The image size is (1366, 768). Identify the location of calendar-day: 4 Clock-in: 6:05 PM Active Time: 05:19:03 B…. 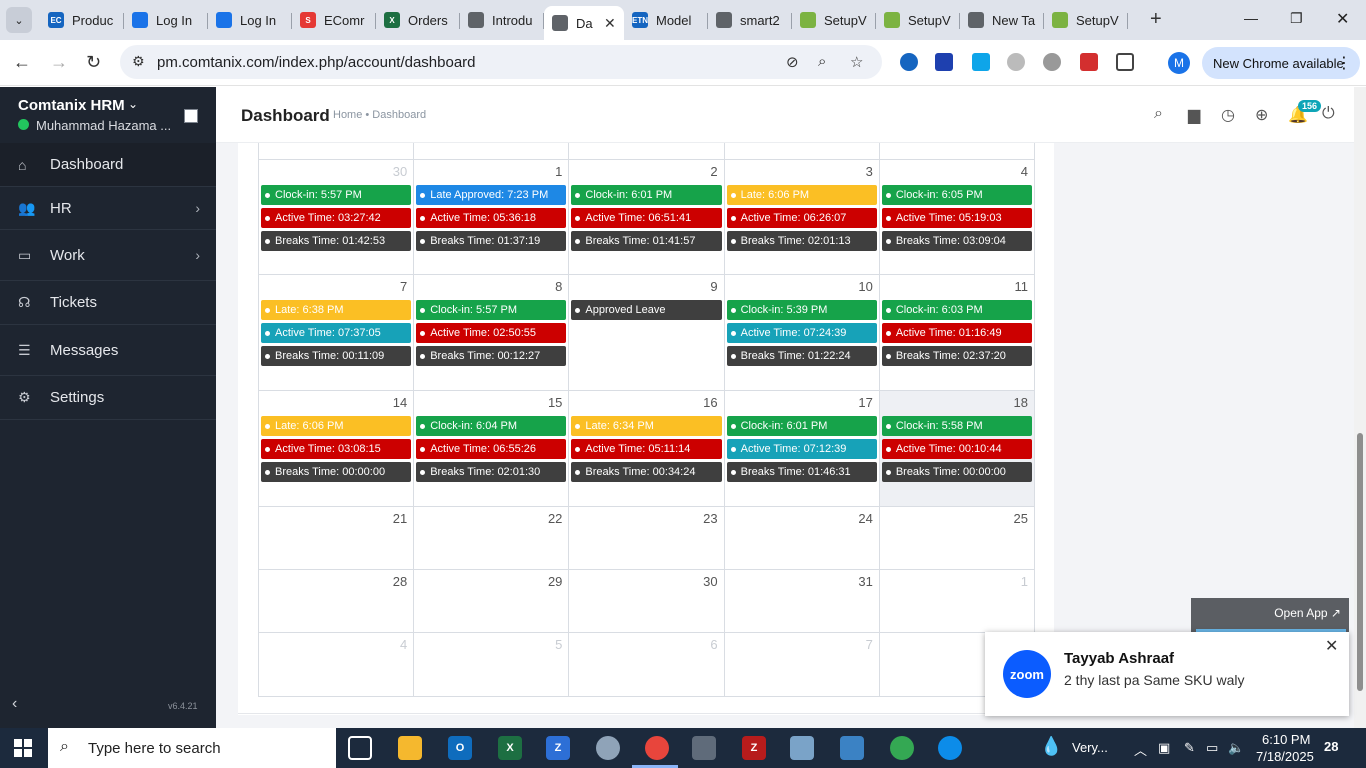
(958, 217).